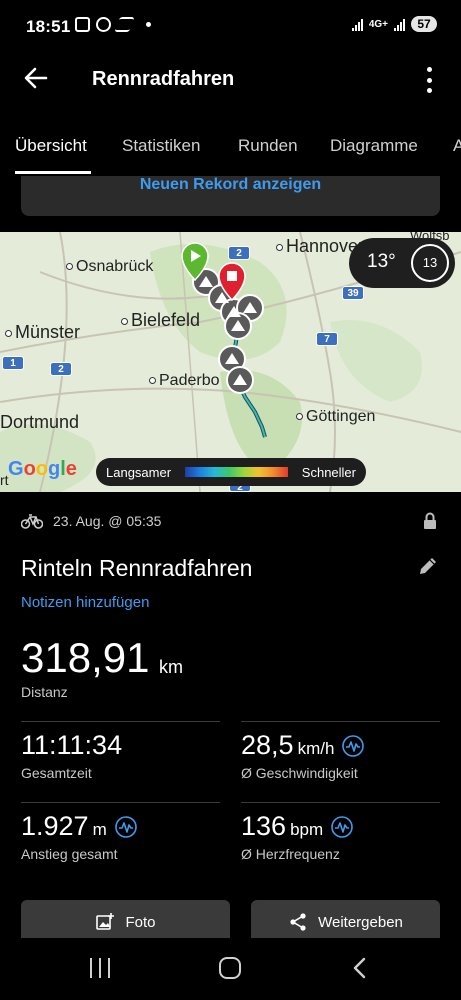 This screenshot has height=1000, width=461. Describe the element at coordinates (32, 521) in the screenshot. I see `bicycle-icon` at that location.